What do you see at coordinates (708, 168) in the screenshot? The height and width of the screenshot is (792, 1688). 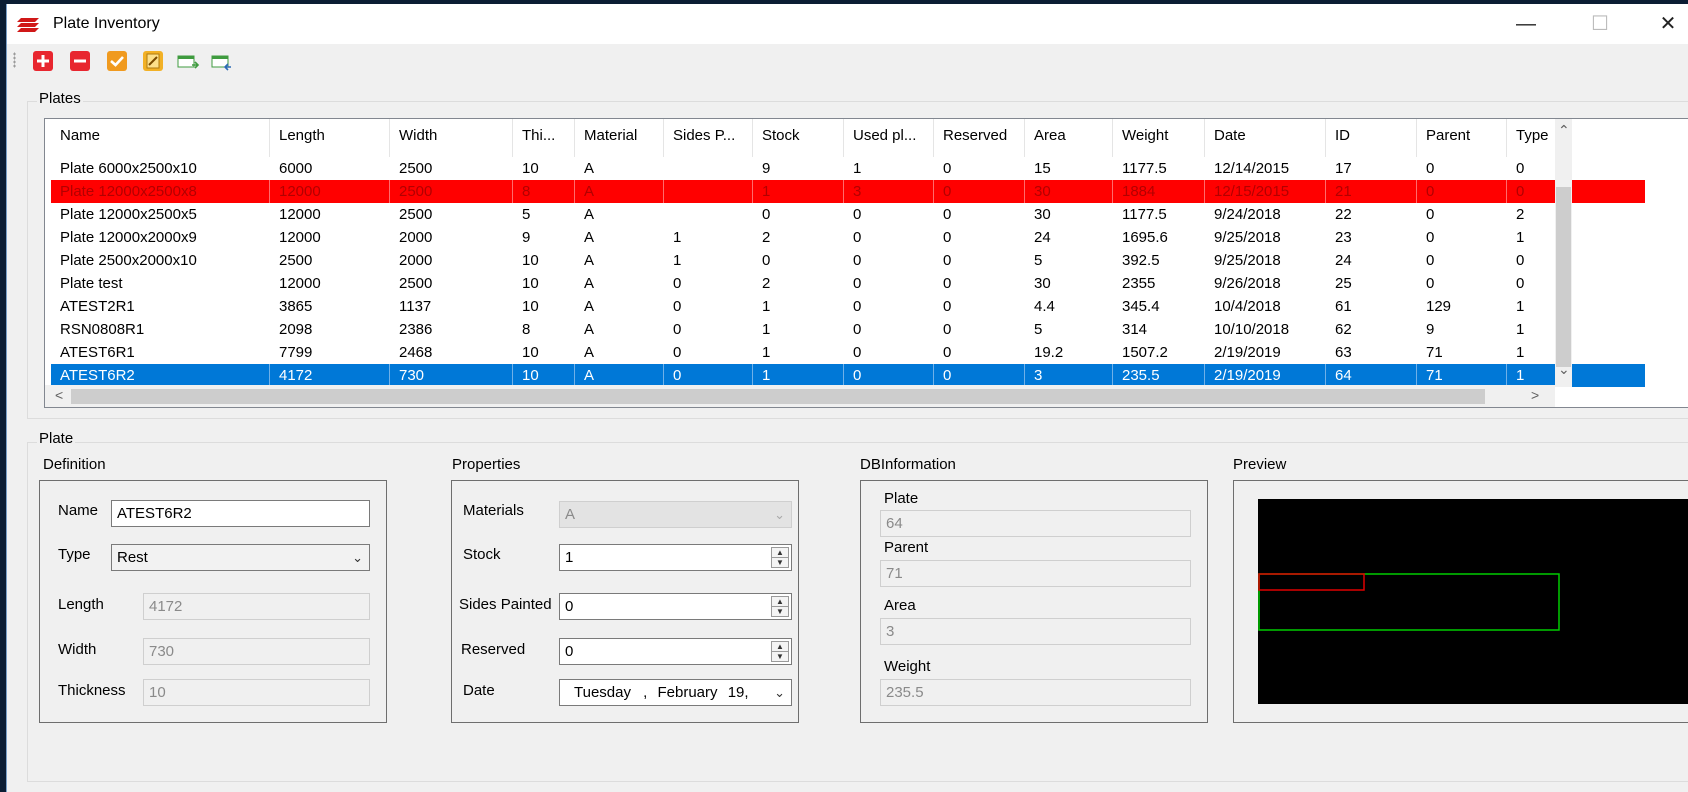 I see `table-cell` at bounding box center [708, 168].